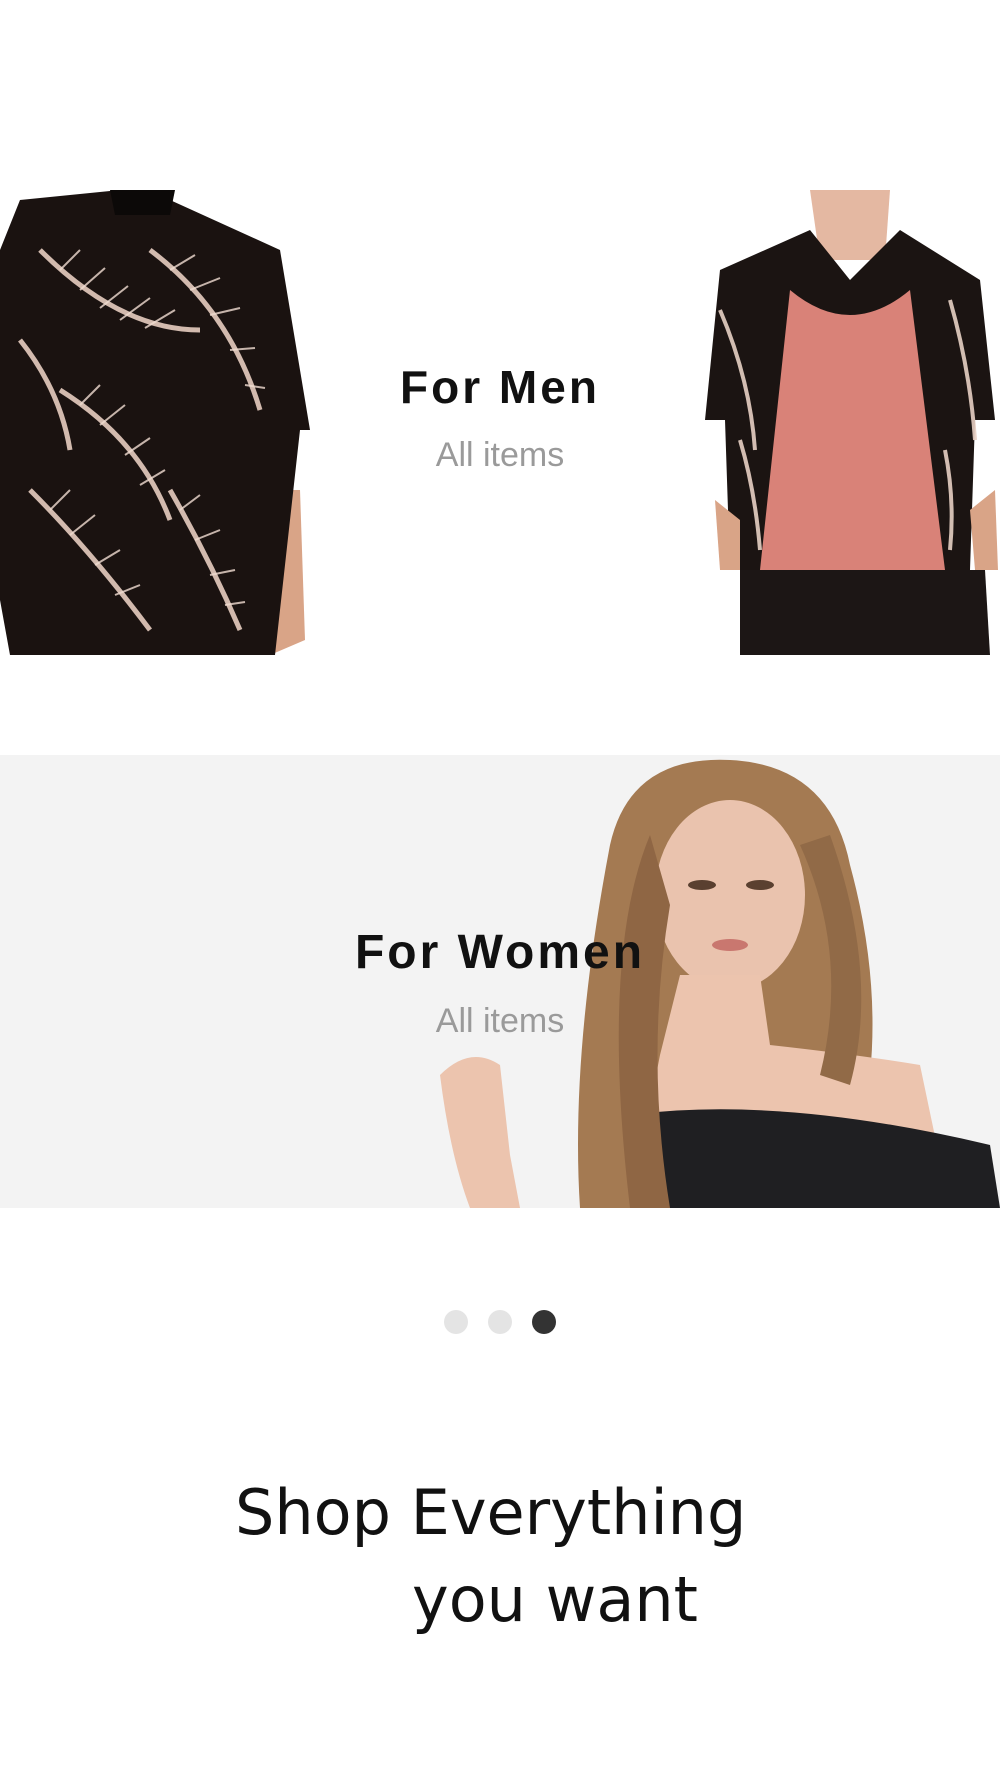 The width and height of the screenshot is (1000, 1778). Describe the element at coordinates (500, 1557) in the screenshot. I see `tagline: Shop Everything you want` at that location.